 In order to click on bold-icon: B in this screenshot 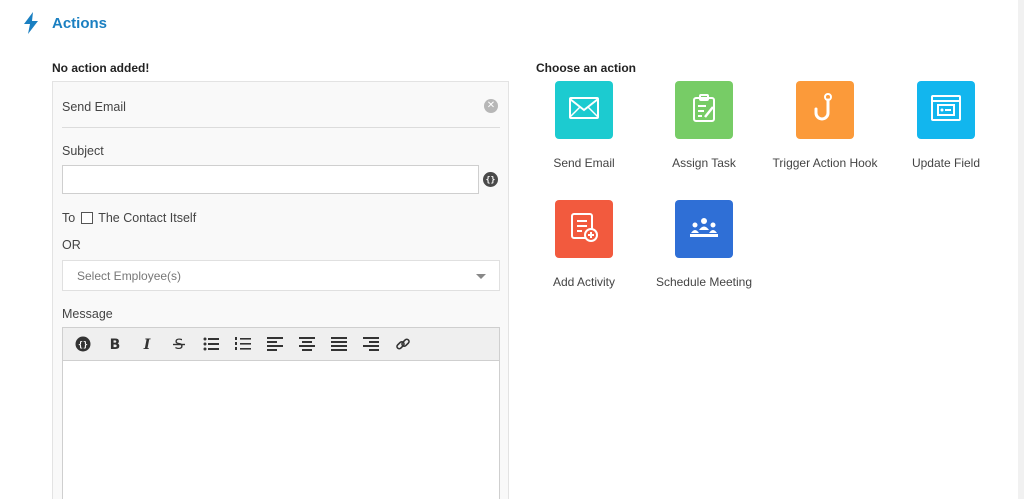, I will do `click(115, 344)`.